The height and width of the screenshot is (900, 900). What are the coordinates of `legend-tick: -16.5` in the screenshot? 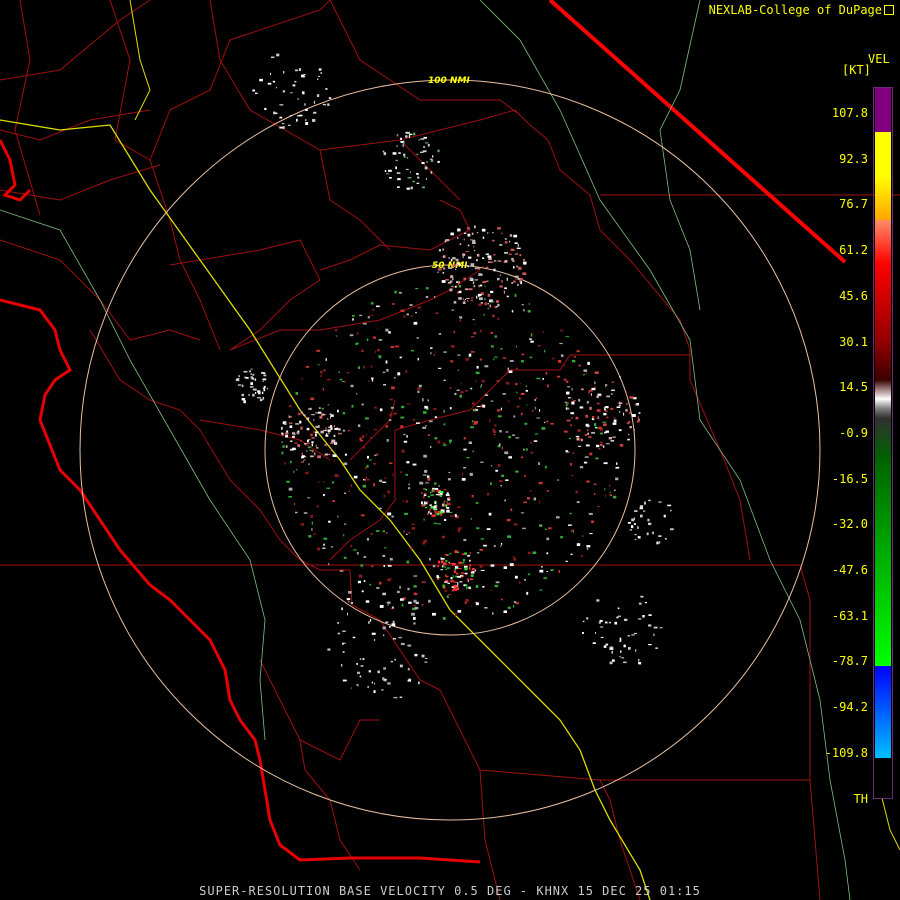 It's located at (849, 478).